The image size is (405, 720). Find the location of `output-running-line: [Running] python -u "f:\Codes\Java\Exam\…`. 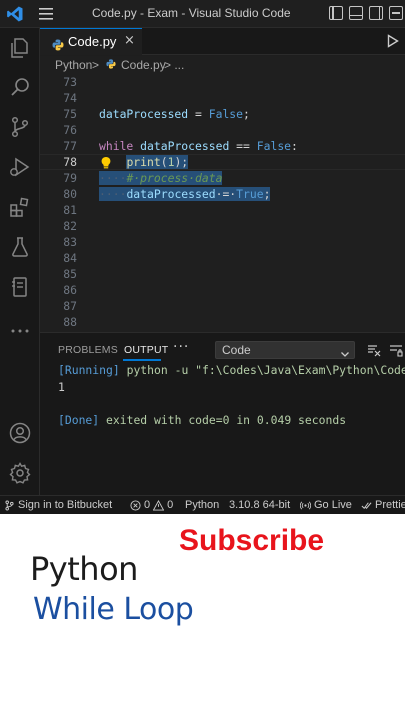

output-running-line: [Running] python -u "f:\Codes\Java\Exam\… is located at coordinates (231, 370).